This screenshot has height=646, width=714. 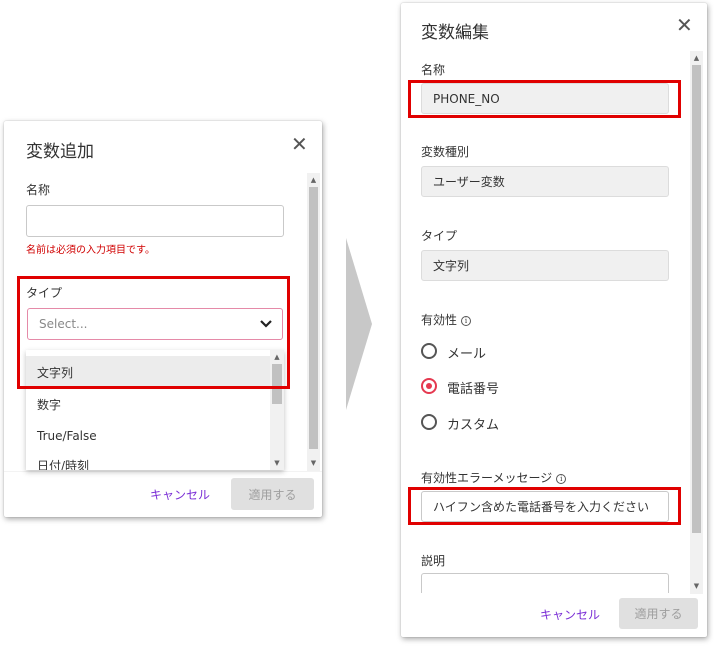 I want to click on radio-phone, so click(x=429, y=386).